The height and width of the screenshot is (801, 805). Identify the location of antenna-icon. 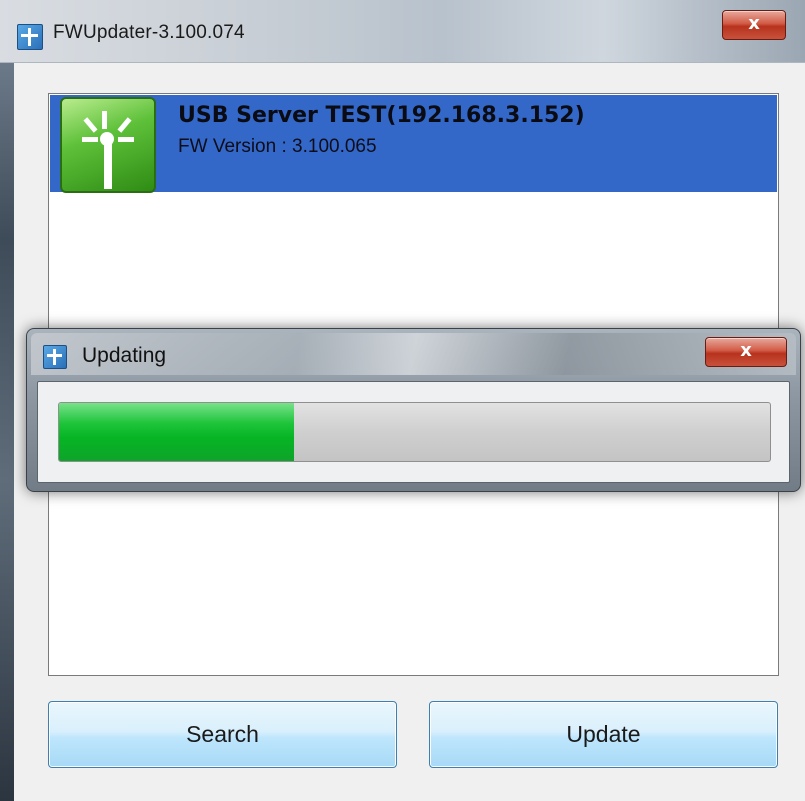
(108, 145).